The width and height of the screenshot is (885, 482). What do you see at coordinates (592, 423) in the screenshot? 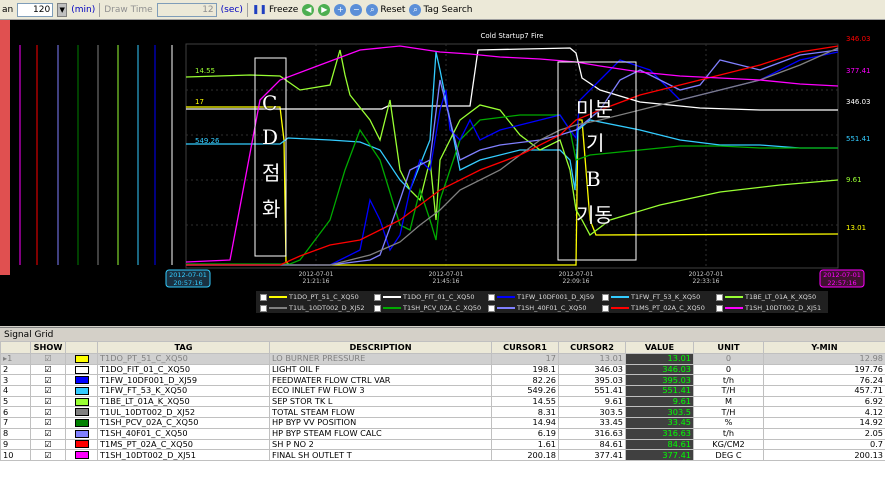
I see `table-cell: 33.45` at bounding box center [592, 423].